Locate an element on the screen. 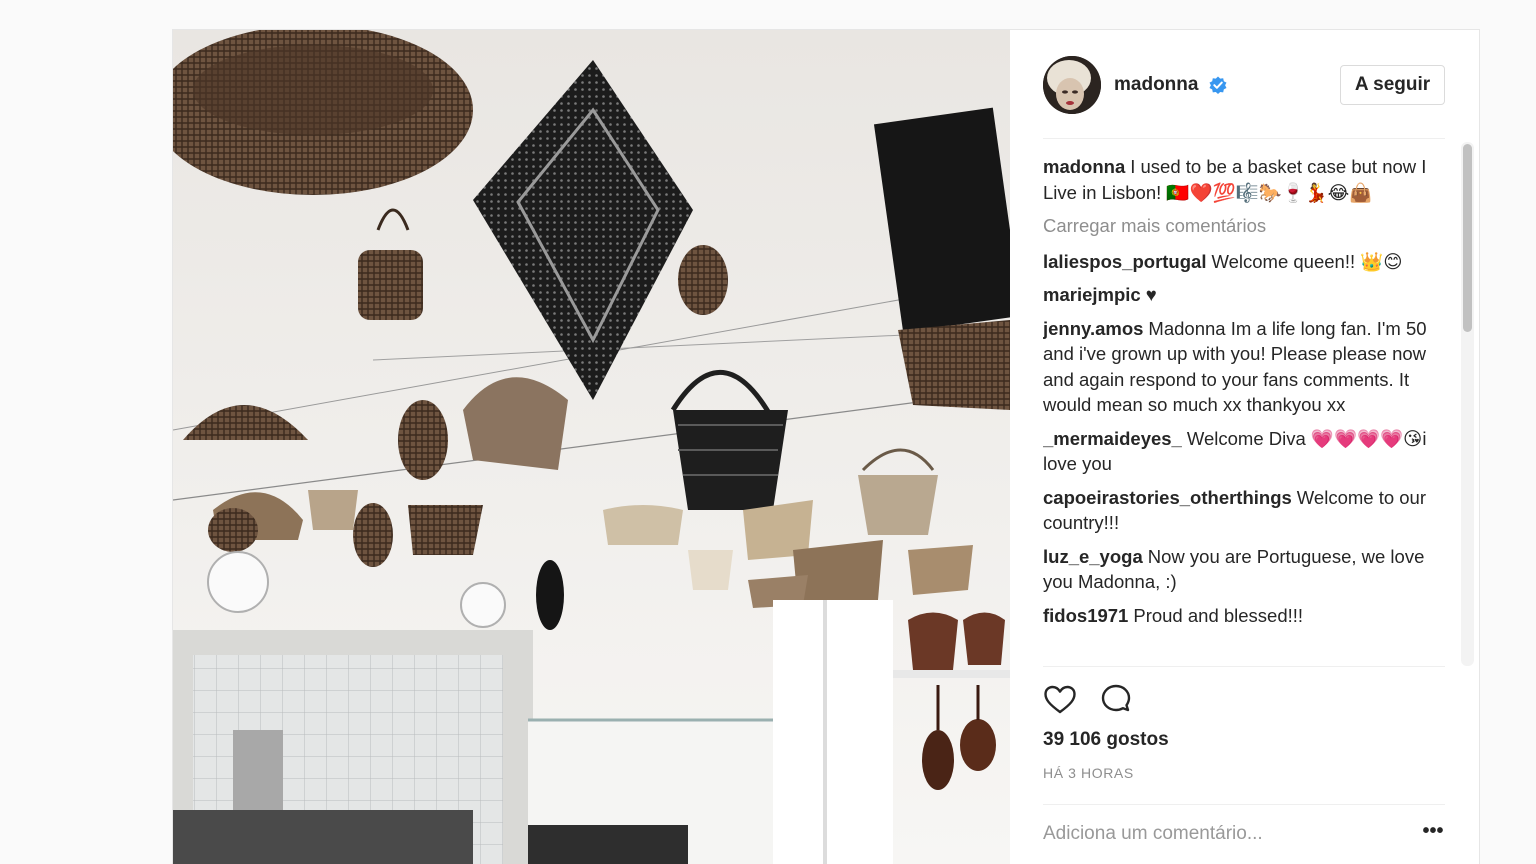  caption-username: madonna is located at coordinates (1084, 166).